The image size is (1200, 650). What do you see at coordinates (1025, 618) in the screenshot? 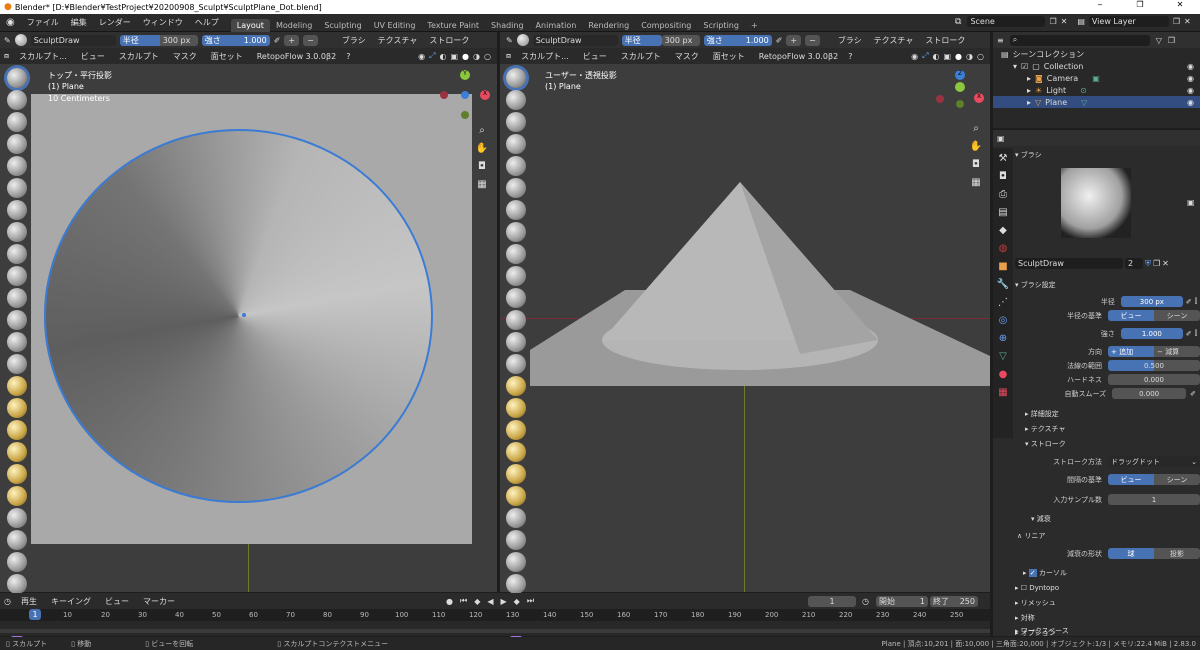
I see `symmetry-panel-header: ▸ 対称` at bounding box center [1025, 618].